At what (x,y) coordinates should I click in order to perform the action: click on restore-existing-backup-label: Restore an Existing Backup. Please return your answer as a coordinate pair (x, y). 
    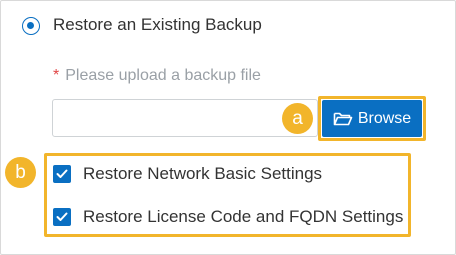
    Looking at the image, I should click on (157, 25).